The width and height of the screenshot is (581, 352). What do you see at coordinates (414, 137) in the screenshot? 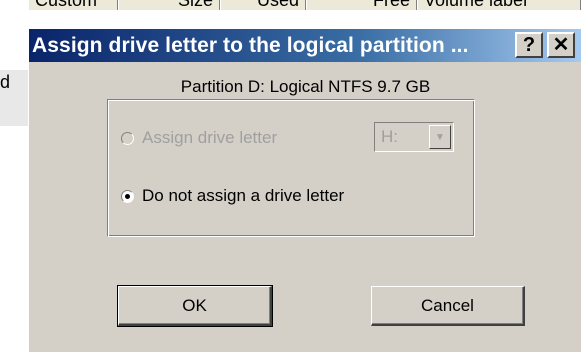
I see `drive-letter-select: H: ▼` at bounding box center [414, 137].